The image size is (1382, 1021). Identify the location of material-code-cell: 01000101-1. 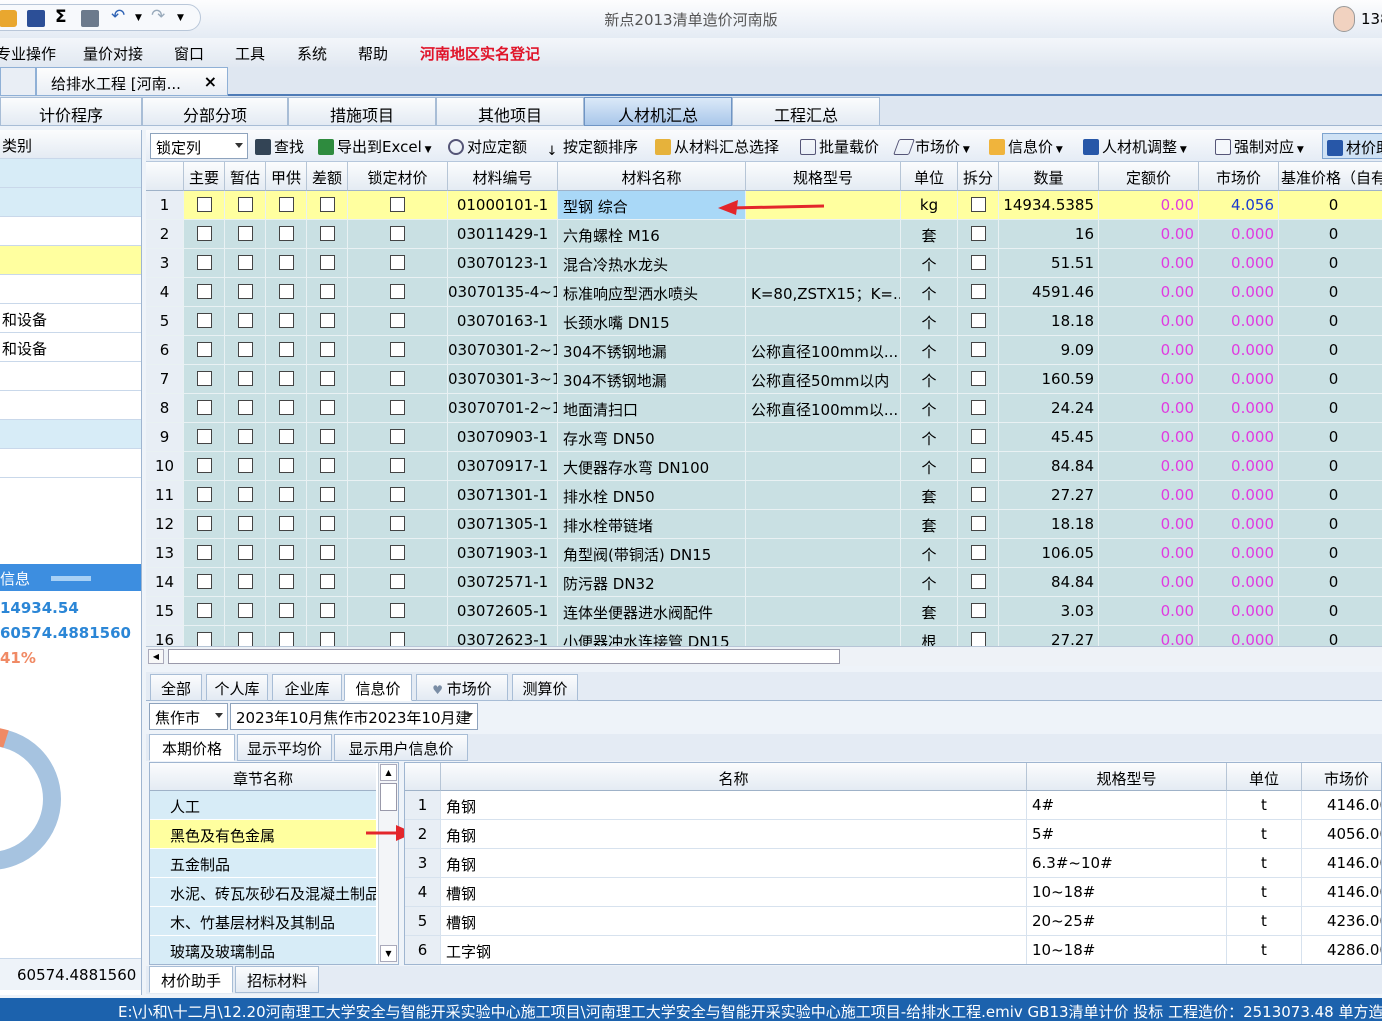
(503, 205).